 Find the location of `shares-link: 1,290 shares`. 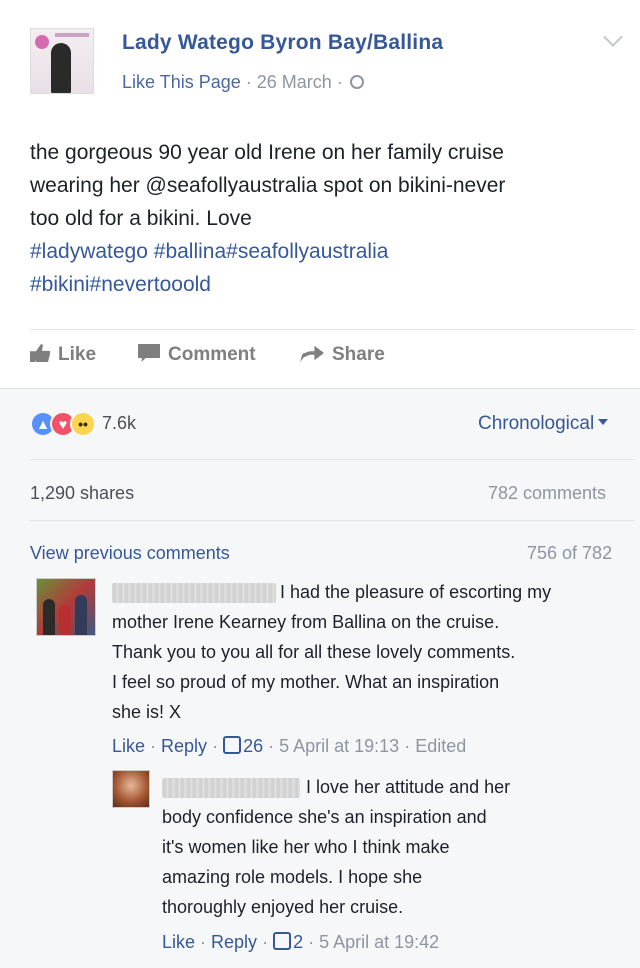

shares-link: 1,290 shares is located at coordinates (82, 493).